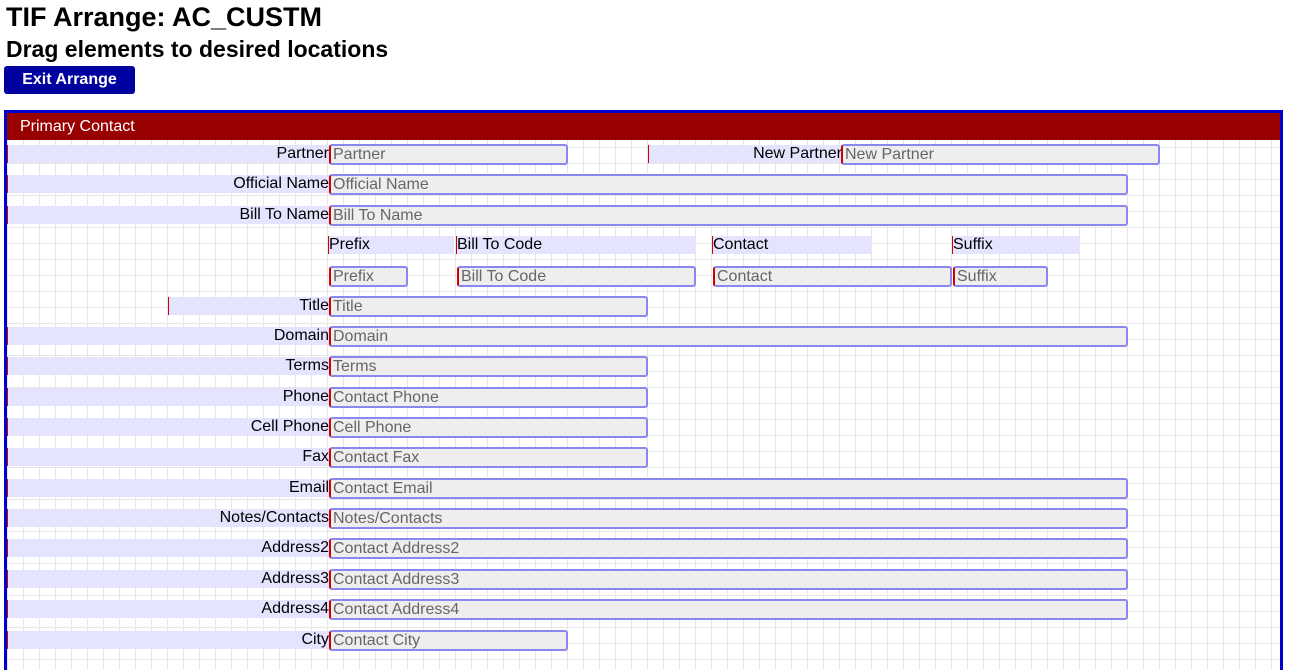  What do you see at coordinates (576, 276) in the screenshot?
I see `bill-to-code-input` at bounding box center [576, 276].